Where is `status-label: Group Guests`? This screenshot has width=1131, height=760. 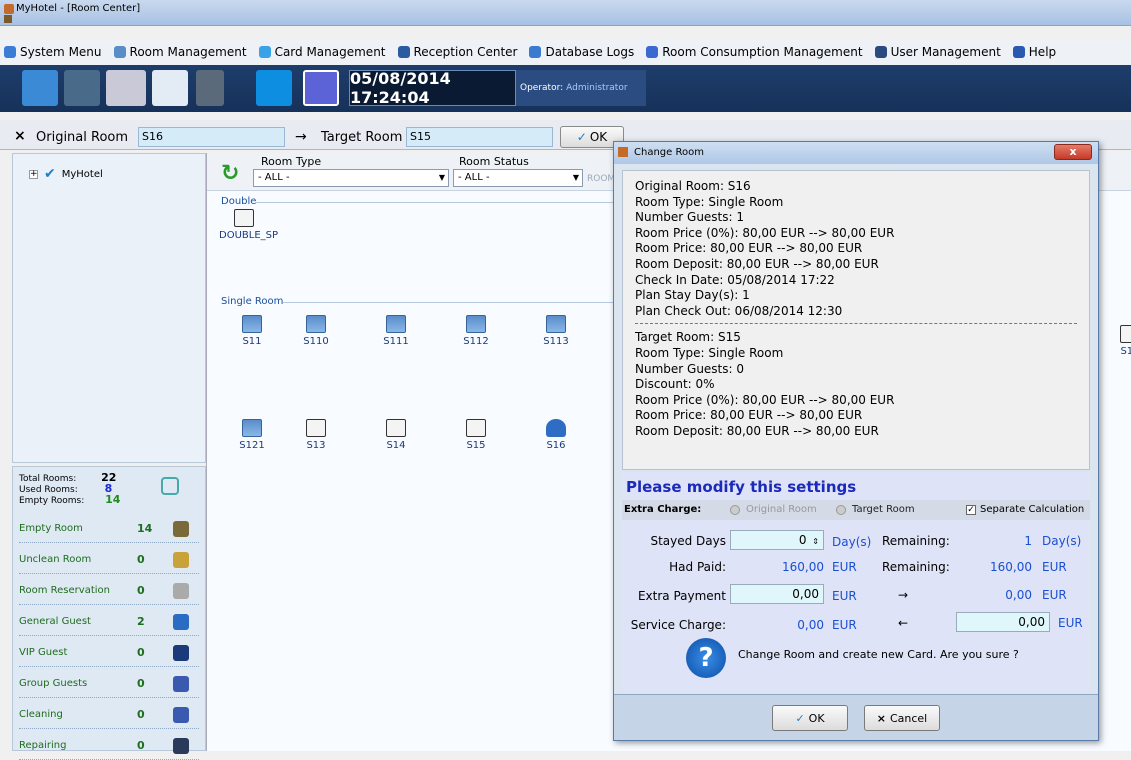
status-label: Group Guests is located at coordinates (53, 683).